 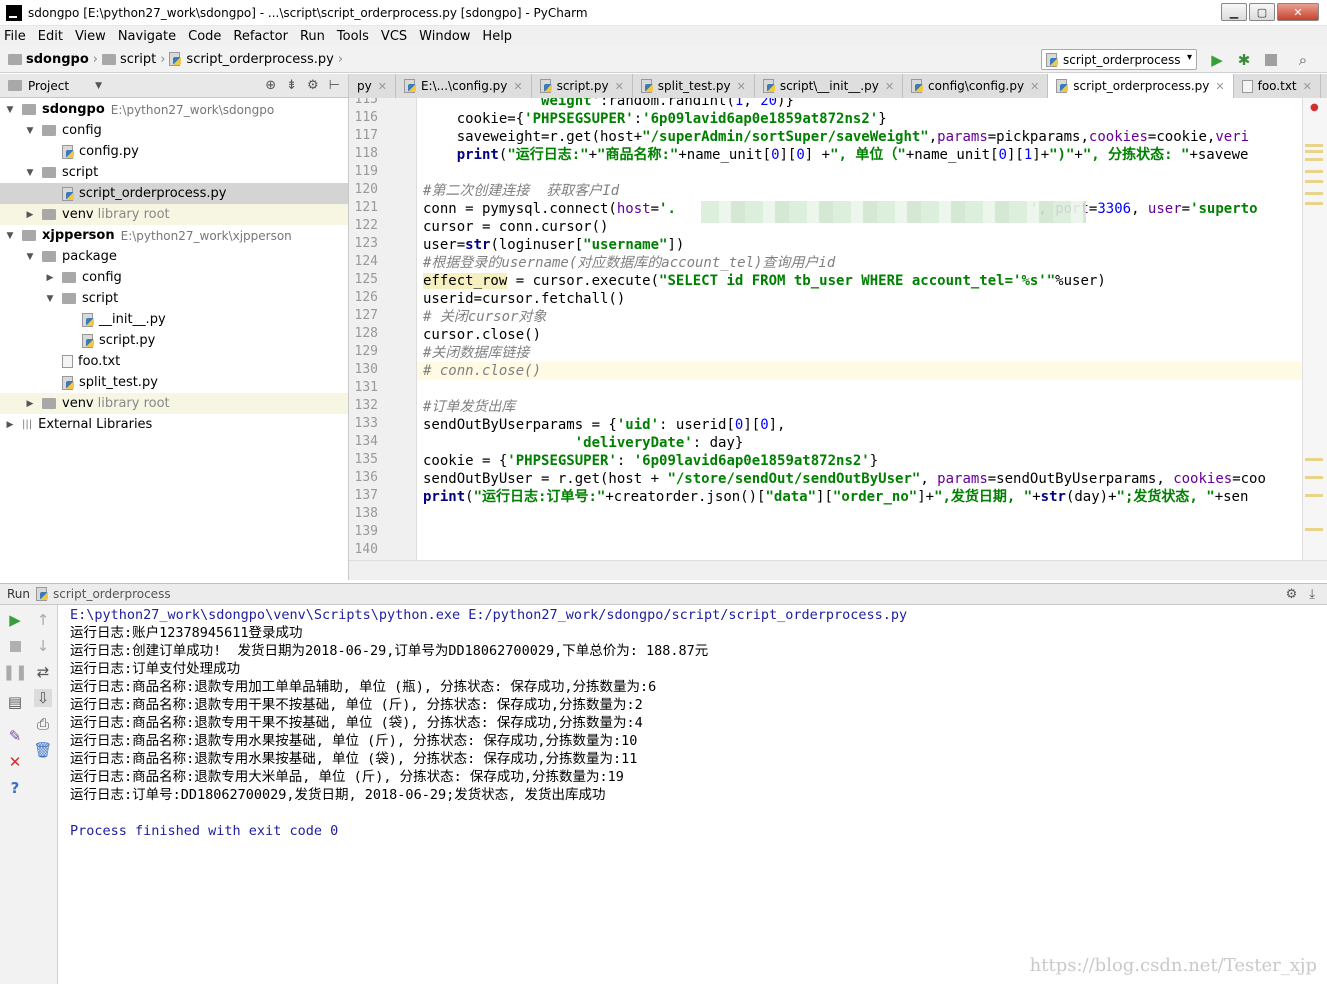 I want to click on menu-code: Code, so click(x=204, y=36).